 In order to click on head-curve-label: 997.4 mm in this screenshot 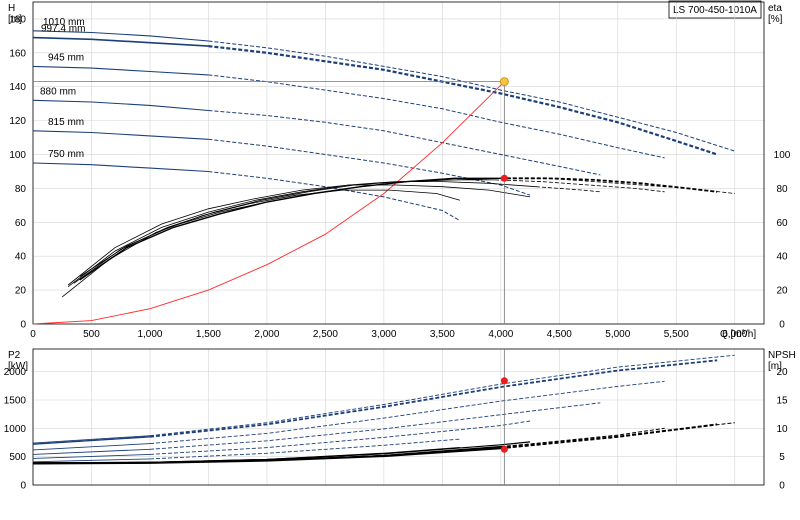, I will do `click(63, 29)`.